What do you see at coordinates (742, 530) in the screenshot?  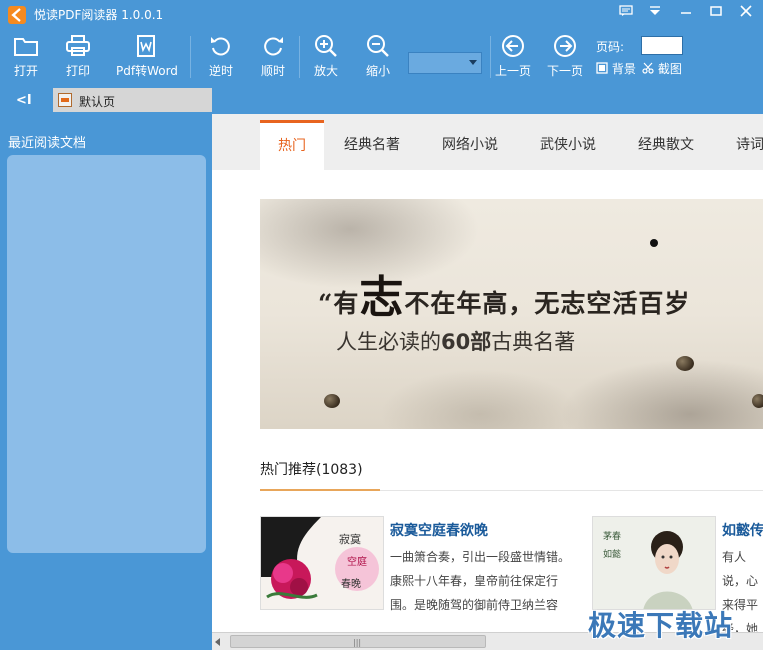 I see `book-title: 如懿传` at bounding box center [742, 530].